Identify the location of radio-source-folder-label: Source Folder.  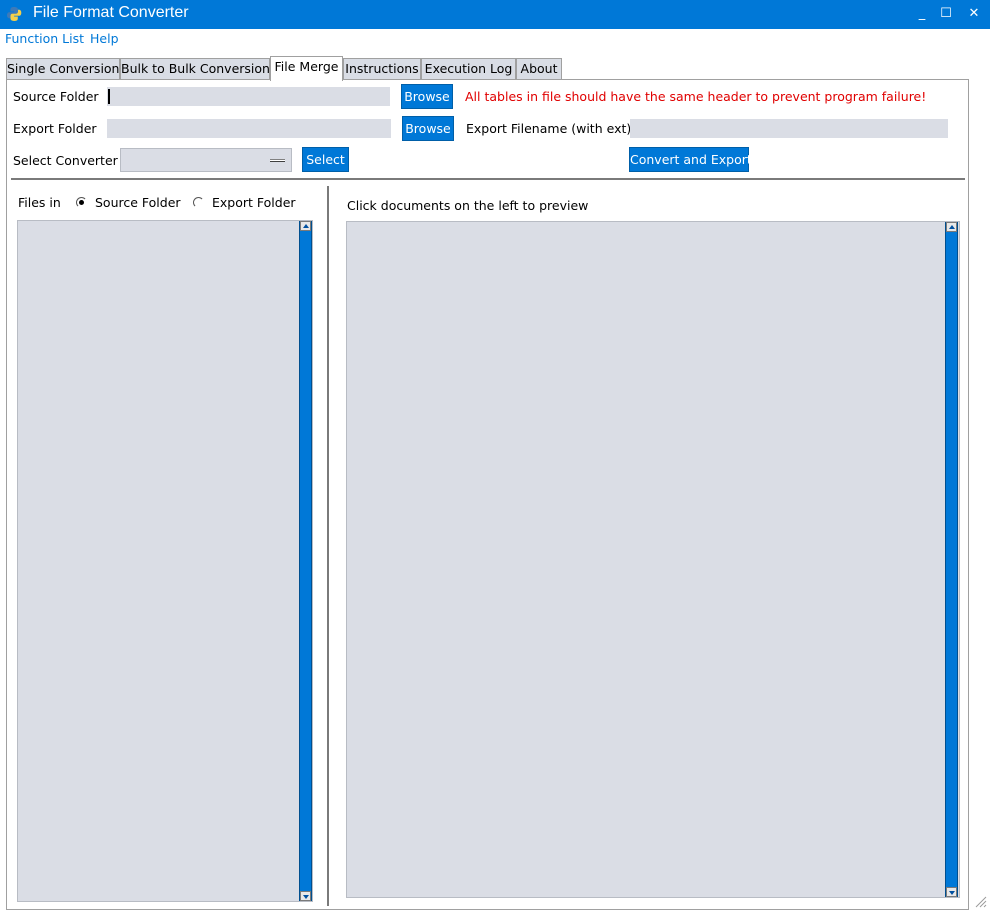
(138, 202).